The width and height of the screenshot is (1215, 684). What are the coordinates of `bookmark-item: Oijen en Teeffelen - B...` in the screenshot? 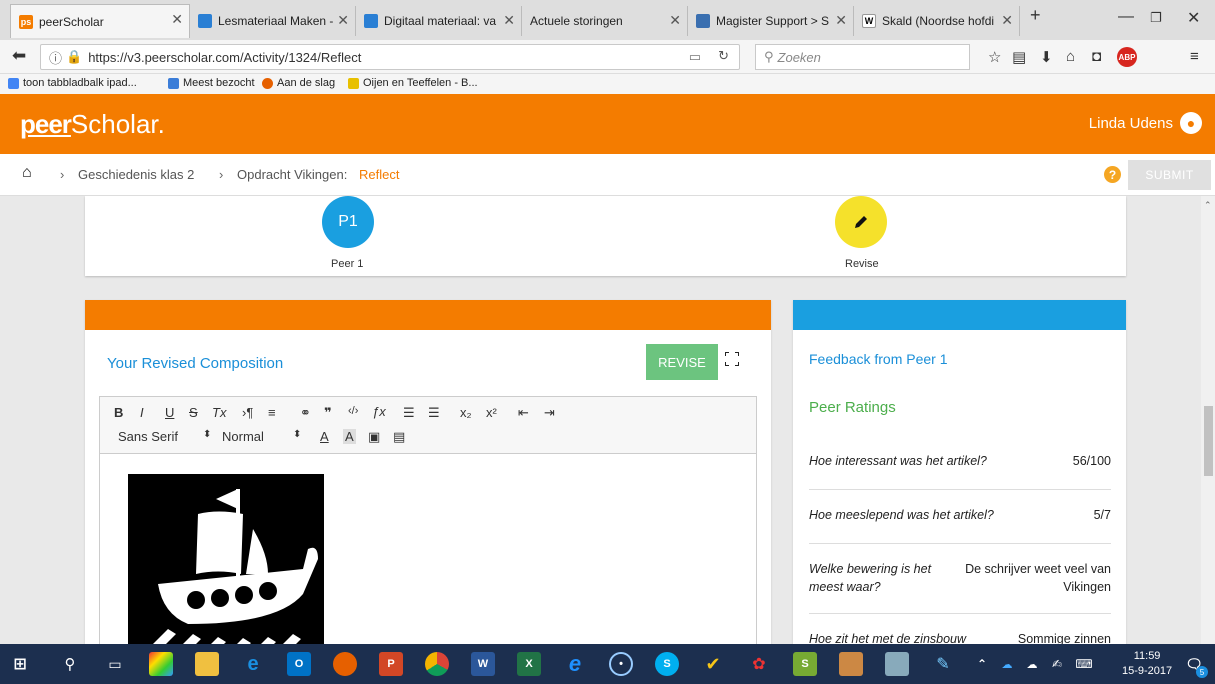 It's located at (413, 83).